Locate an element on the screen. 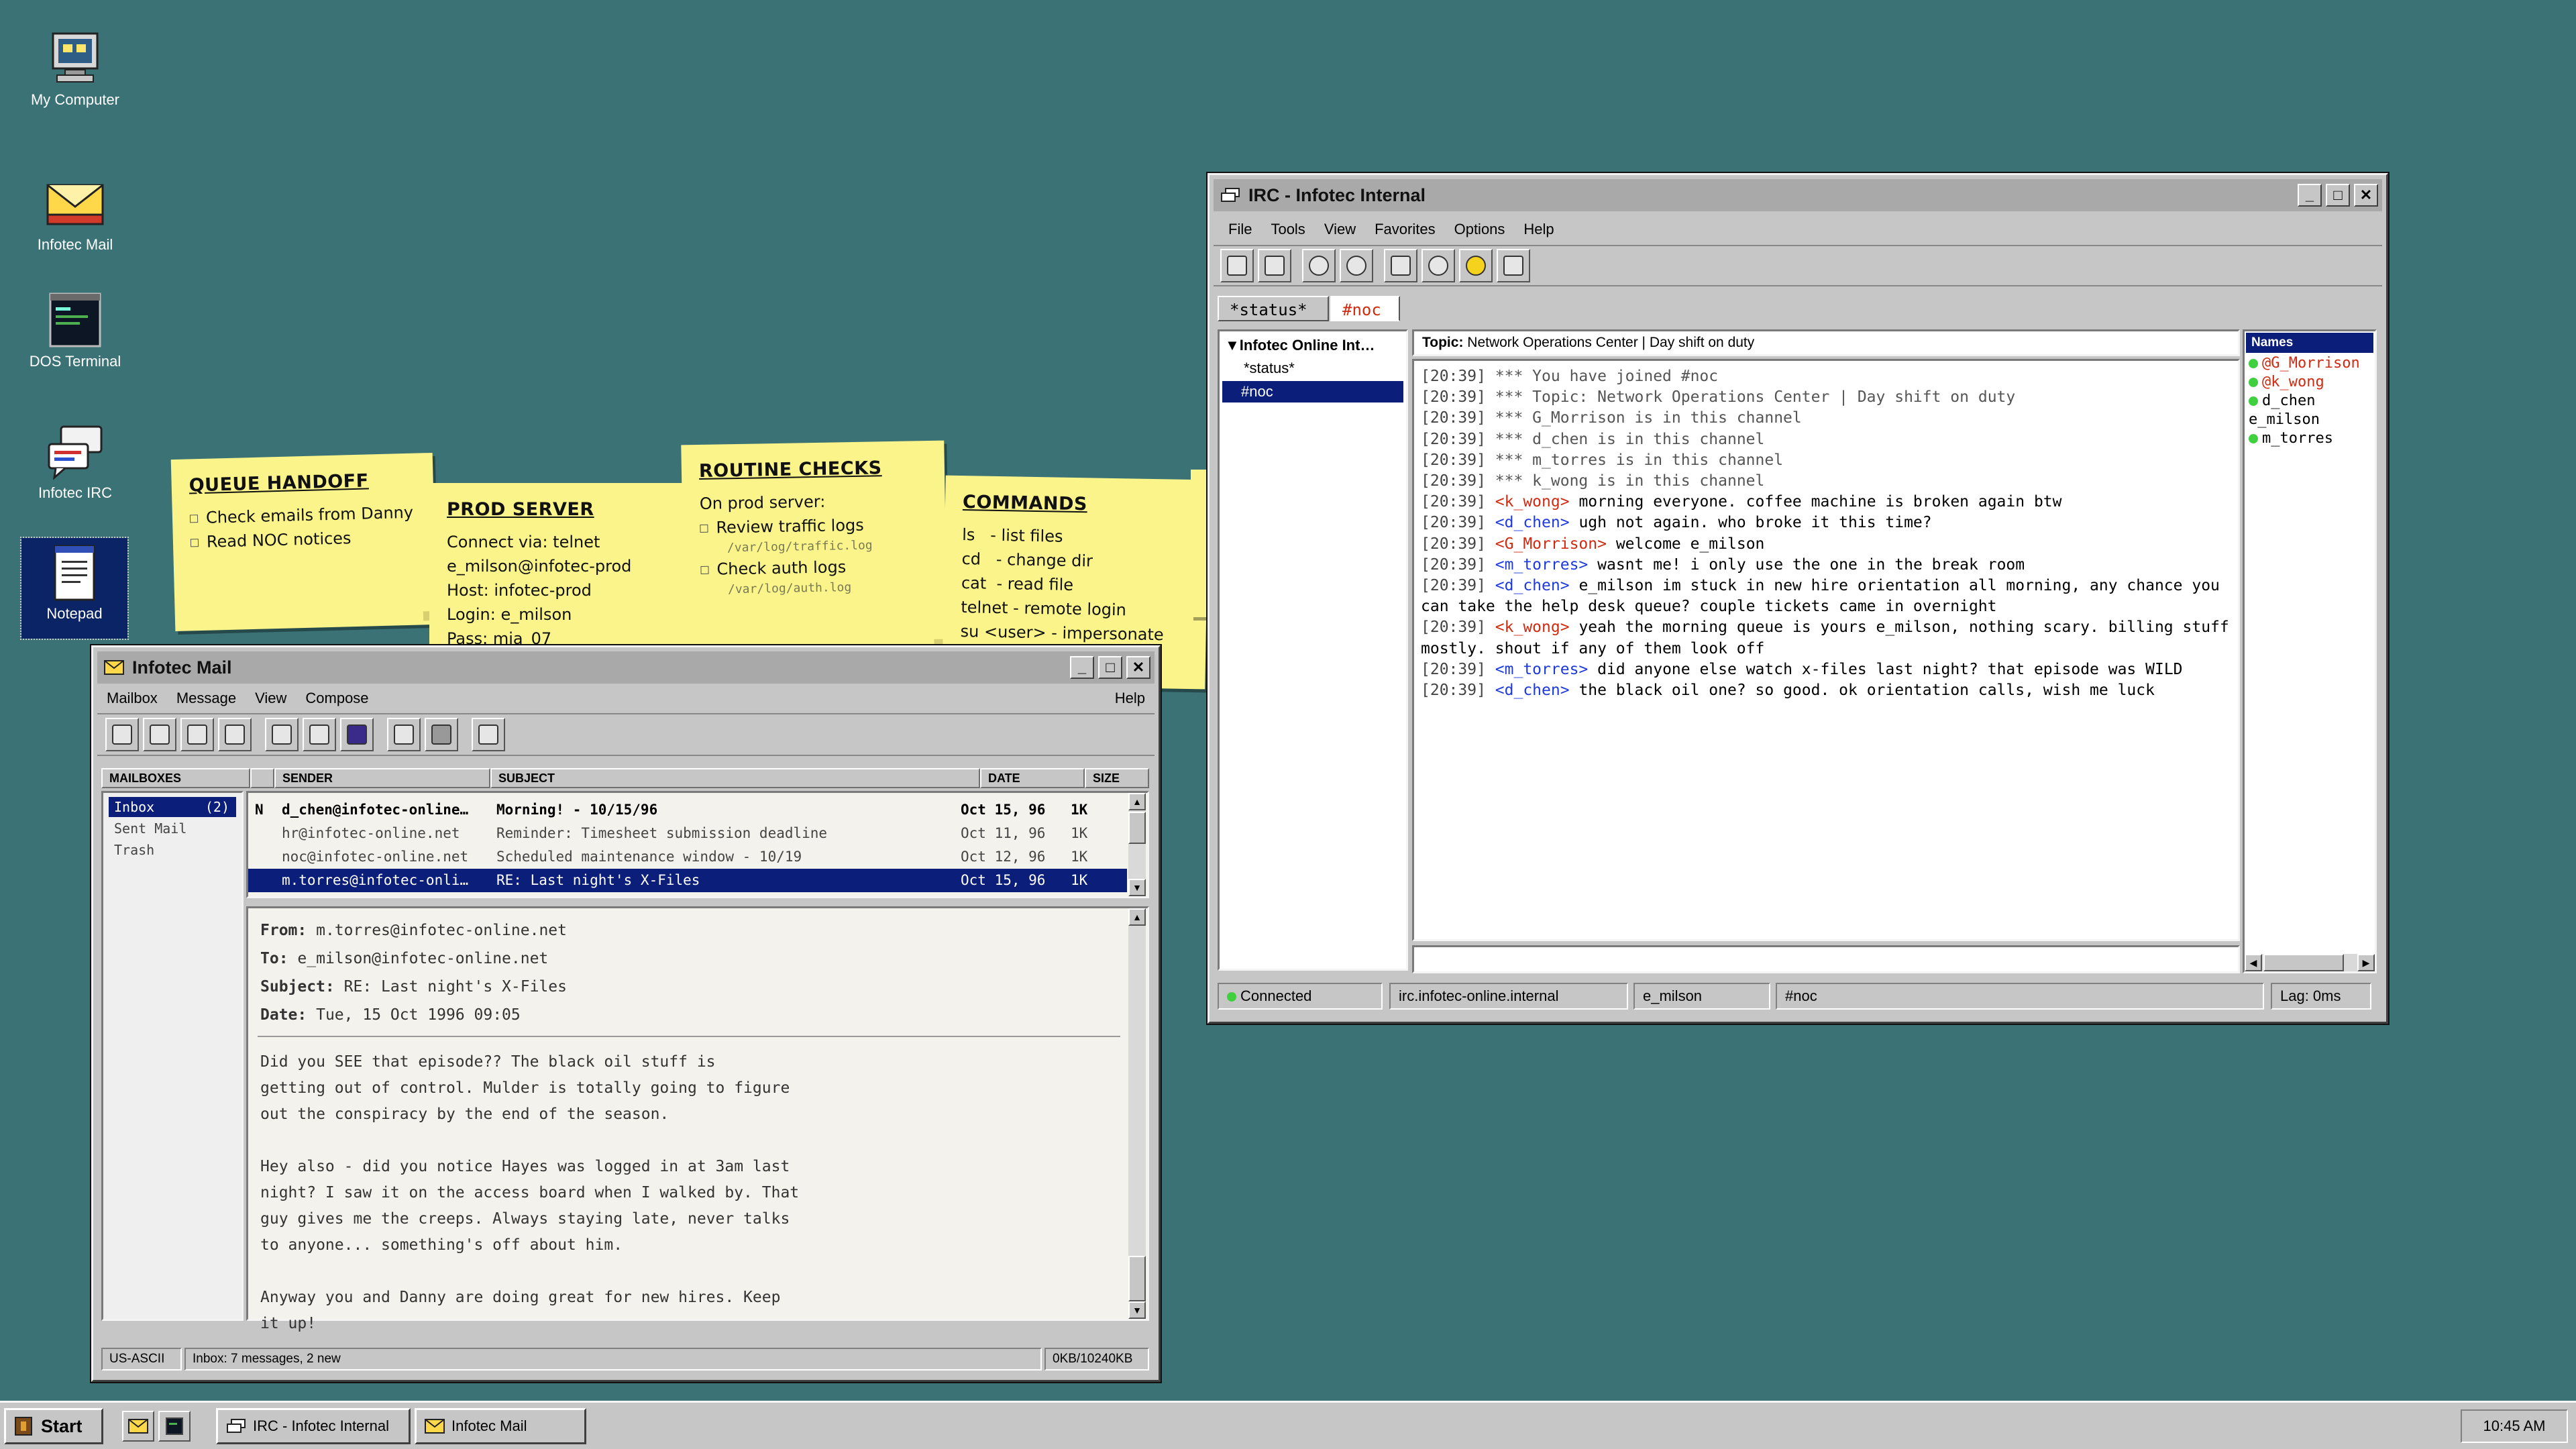  names-item: e_milson is located at coordinates (2304, 420).